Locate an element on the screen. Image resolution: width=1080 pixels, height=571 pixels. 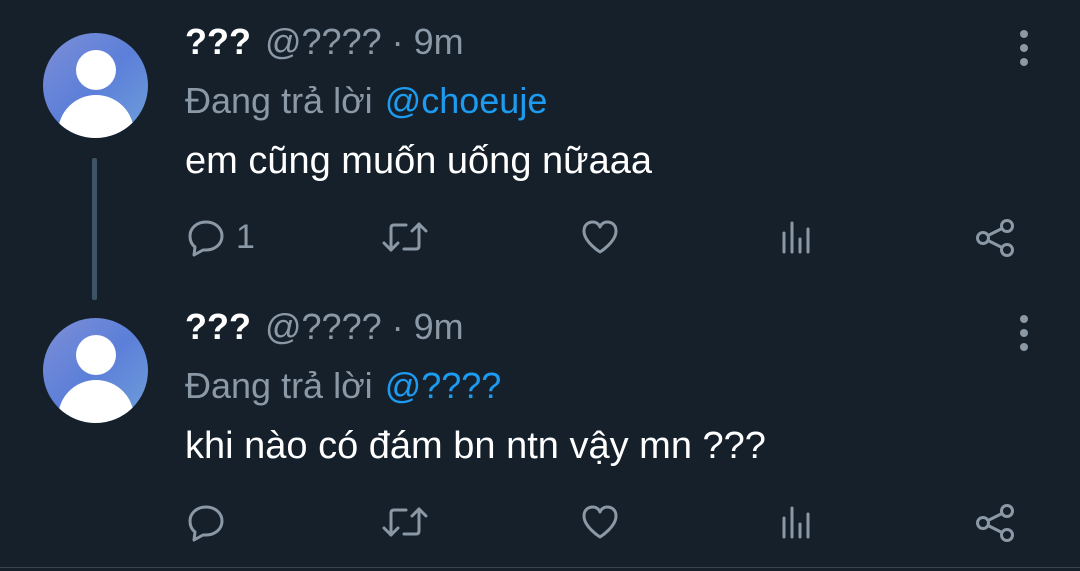
replying-to: Đang trả lời @???? is located at coordinates (343, 386).